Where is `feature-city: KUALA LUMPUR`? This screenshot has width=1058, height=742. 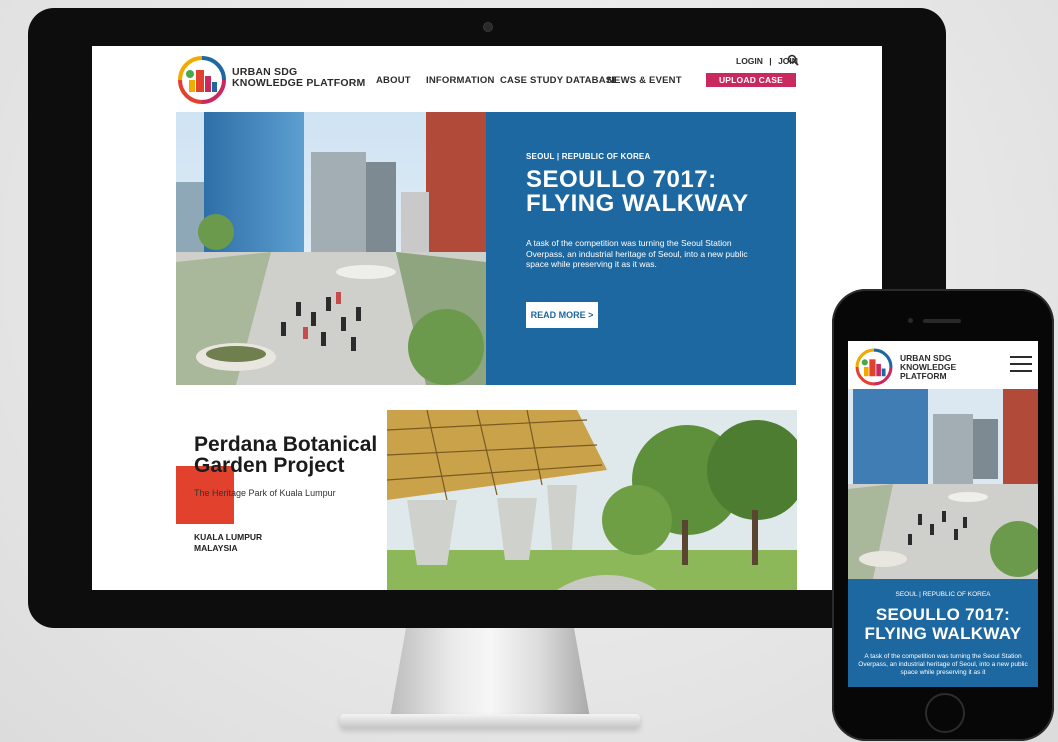 feature-city: KUALA LUMPUR is located at coordinates (228, 537).